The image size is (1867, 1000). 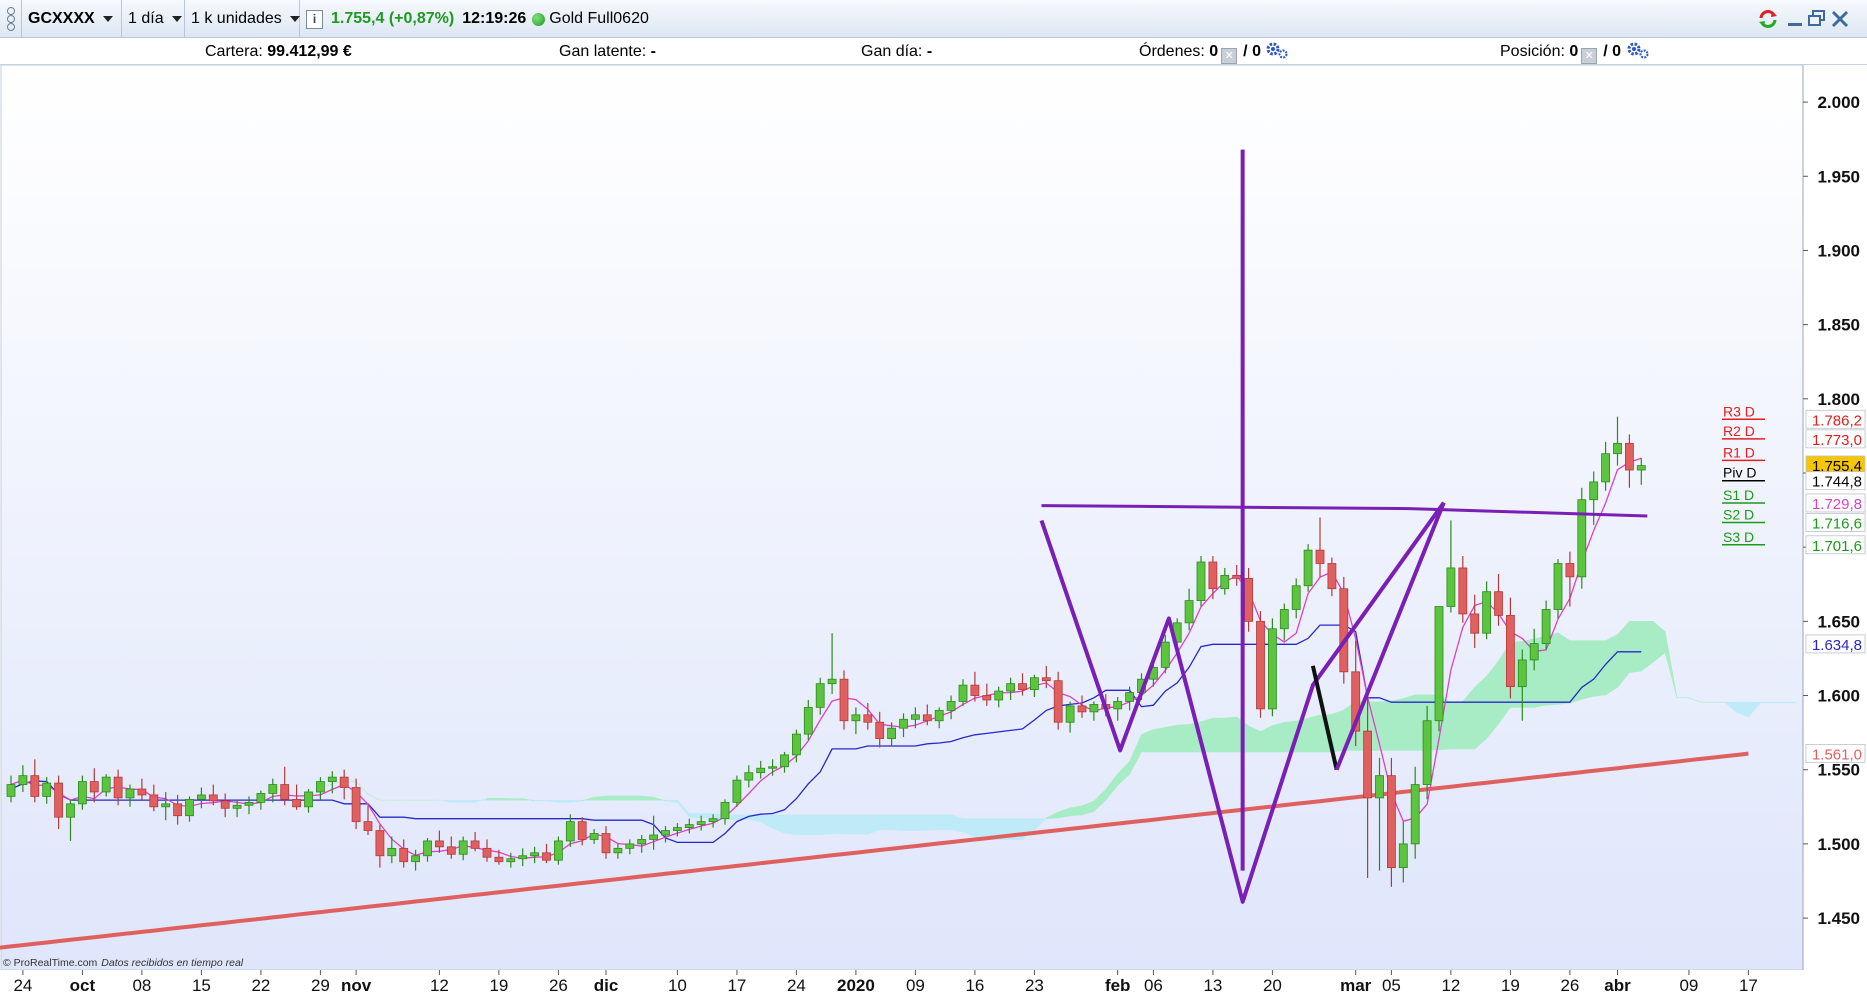 What do you see at coordinates (146, 18) in the screenshot?
I see `timeframe-label: 1 día` at bounding box center [146, 18].